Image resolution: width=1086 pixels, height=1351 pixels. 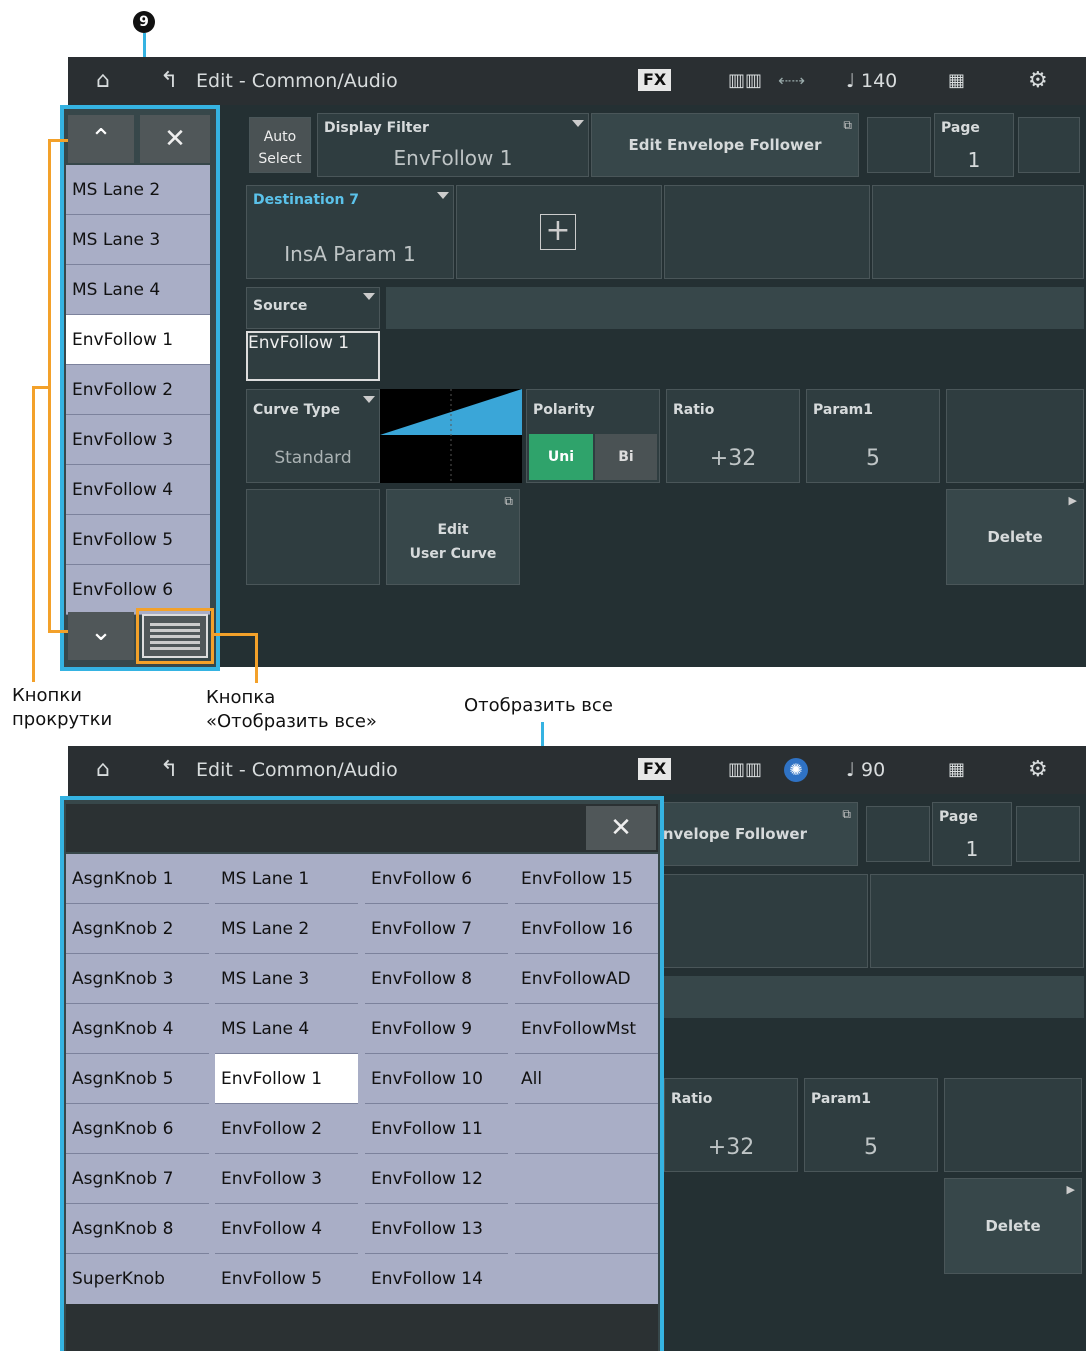 What do you see at coordinates (236, 658) in the screenshot?
I see `callout-line-show-all` at bounding box center [236, 658].